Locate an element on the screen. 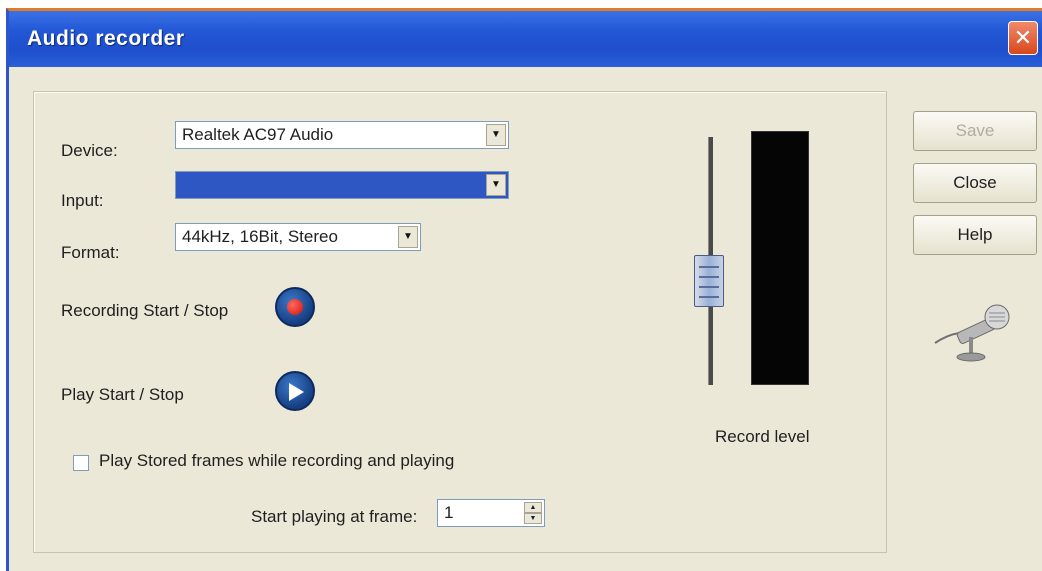  device-label: Device: is located at coordinates (89, 150).